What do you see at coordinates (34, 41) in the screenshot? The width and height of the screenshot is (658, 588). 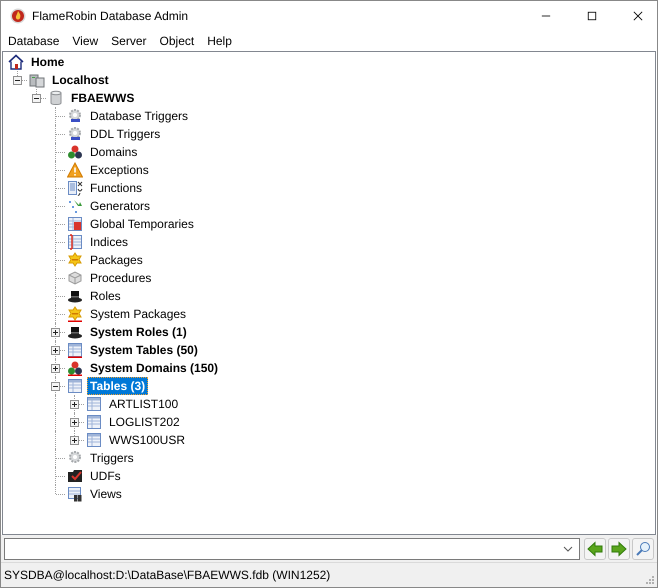 I see `menu-item: Database` at bounding box center [34, 41].